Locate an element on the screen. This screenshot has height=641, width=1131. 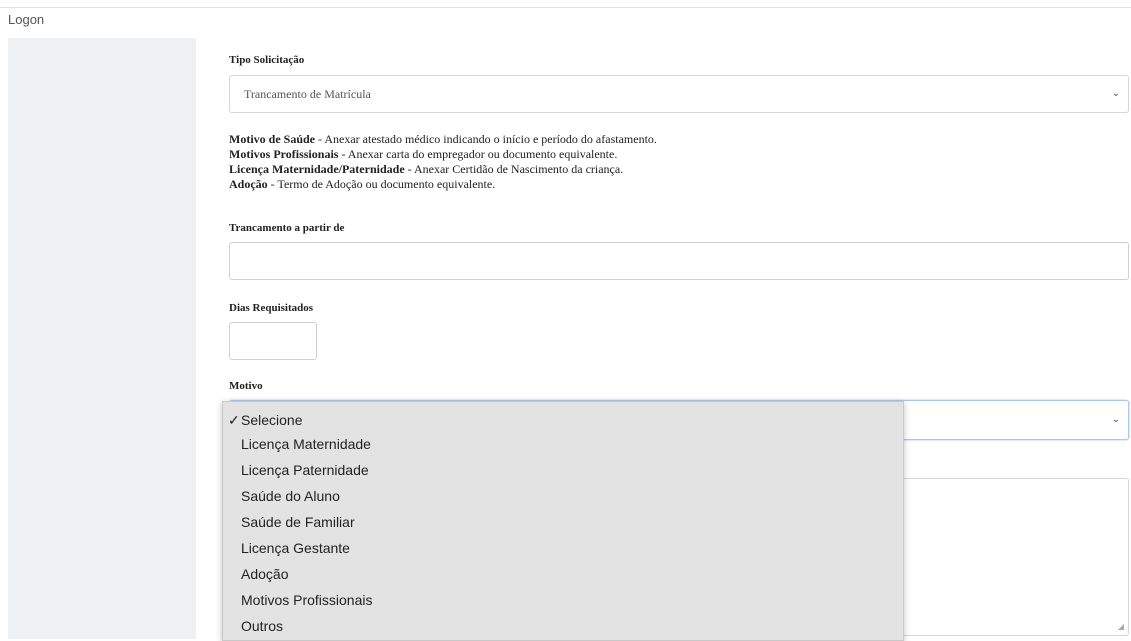
dropdown-option: Outros is located at coordinates (262, 626).